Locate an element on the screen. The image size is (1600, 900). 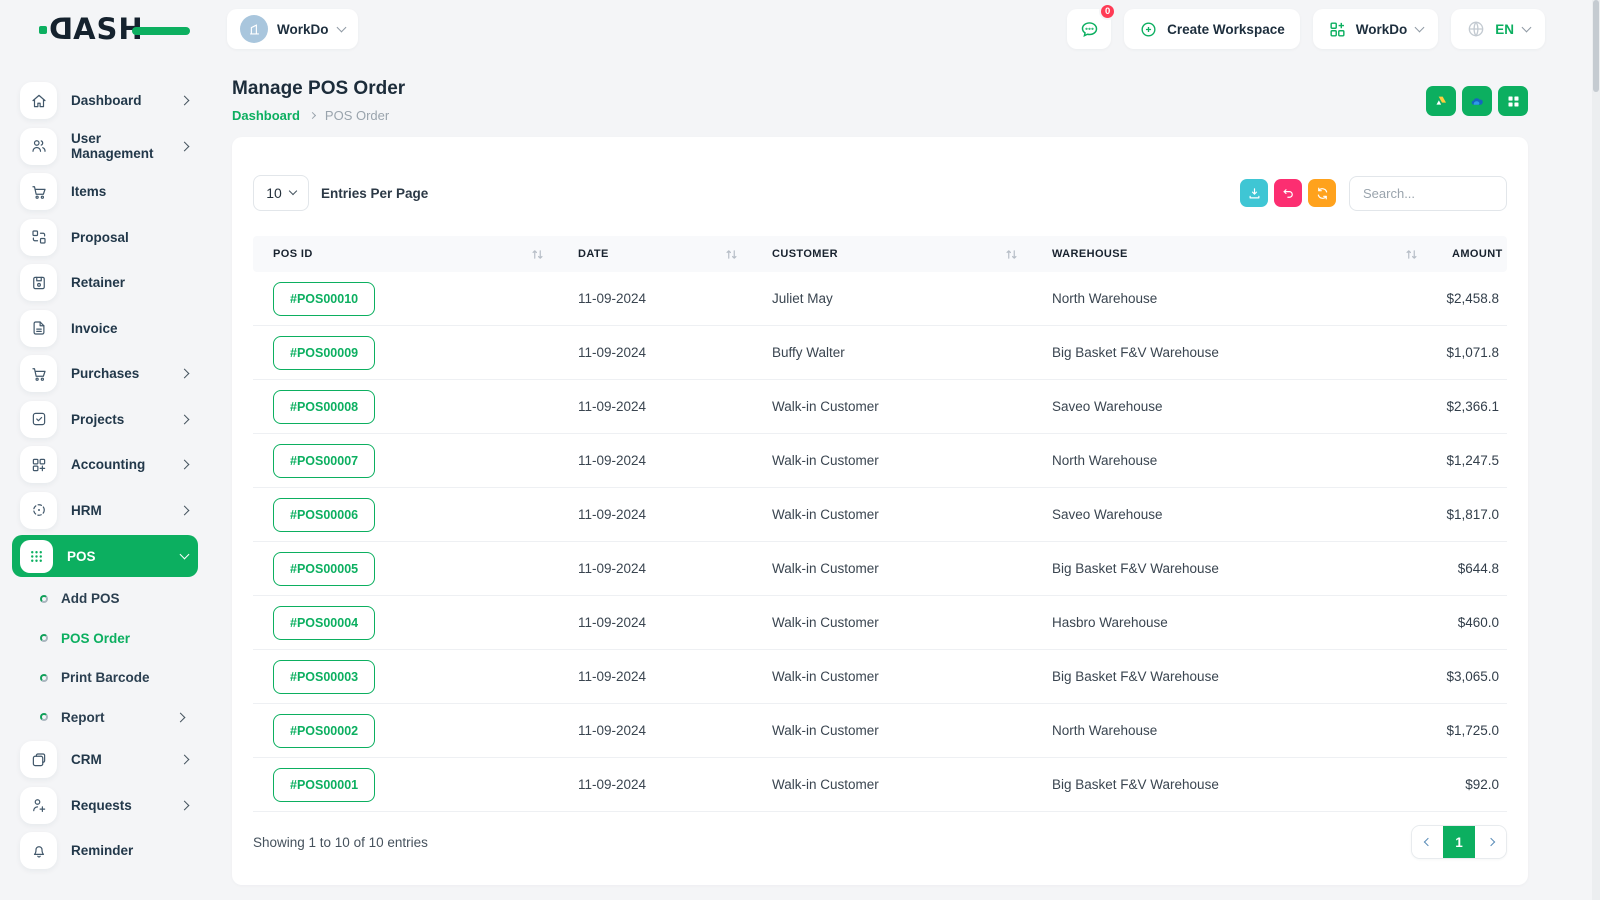
export-download-button is located at coordinates (1254, 193).